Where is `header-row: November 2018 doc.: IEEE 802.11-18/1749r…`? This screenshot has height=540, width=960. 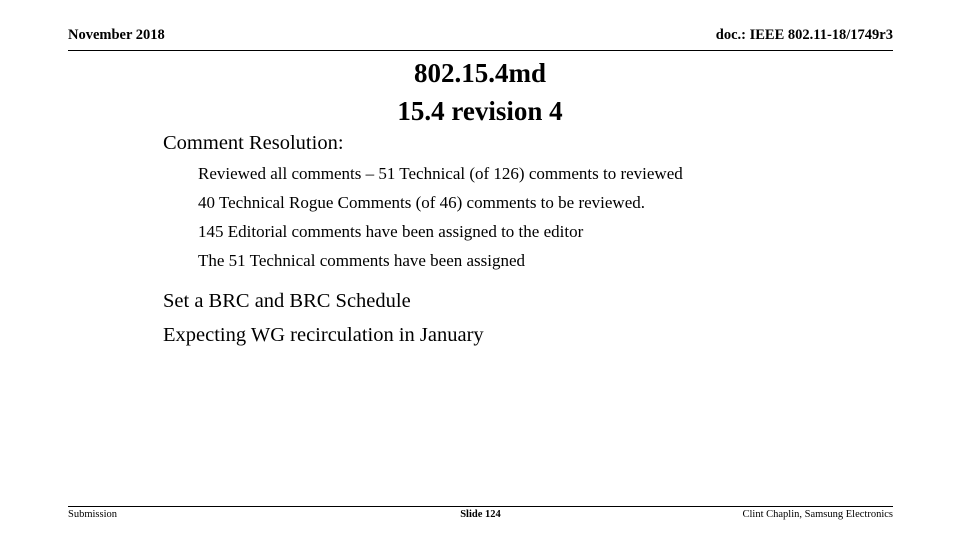 header-row: November 2018 doc.: IEEE 802.11-18/1749r… is located at coordinates (480, 35).